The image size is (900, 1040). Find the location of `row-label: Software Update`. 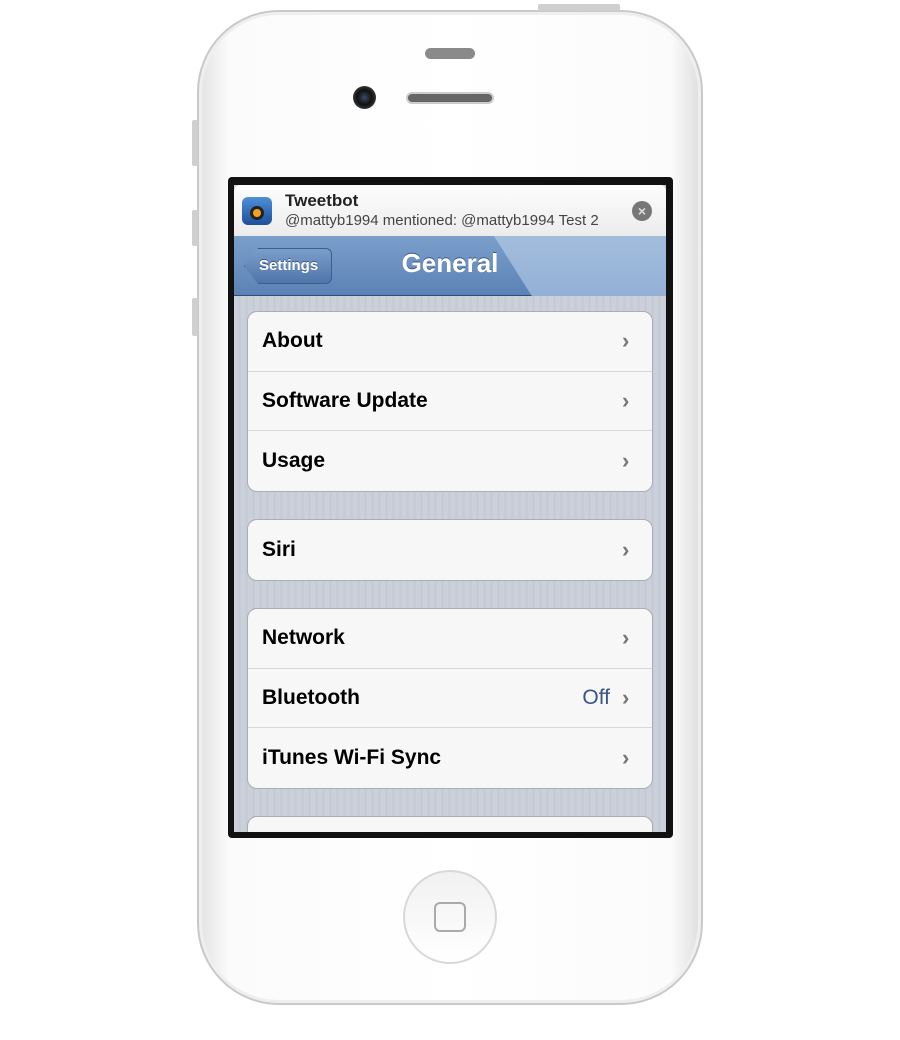

row-label: Software Update is located at coordinates (345, 400).